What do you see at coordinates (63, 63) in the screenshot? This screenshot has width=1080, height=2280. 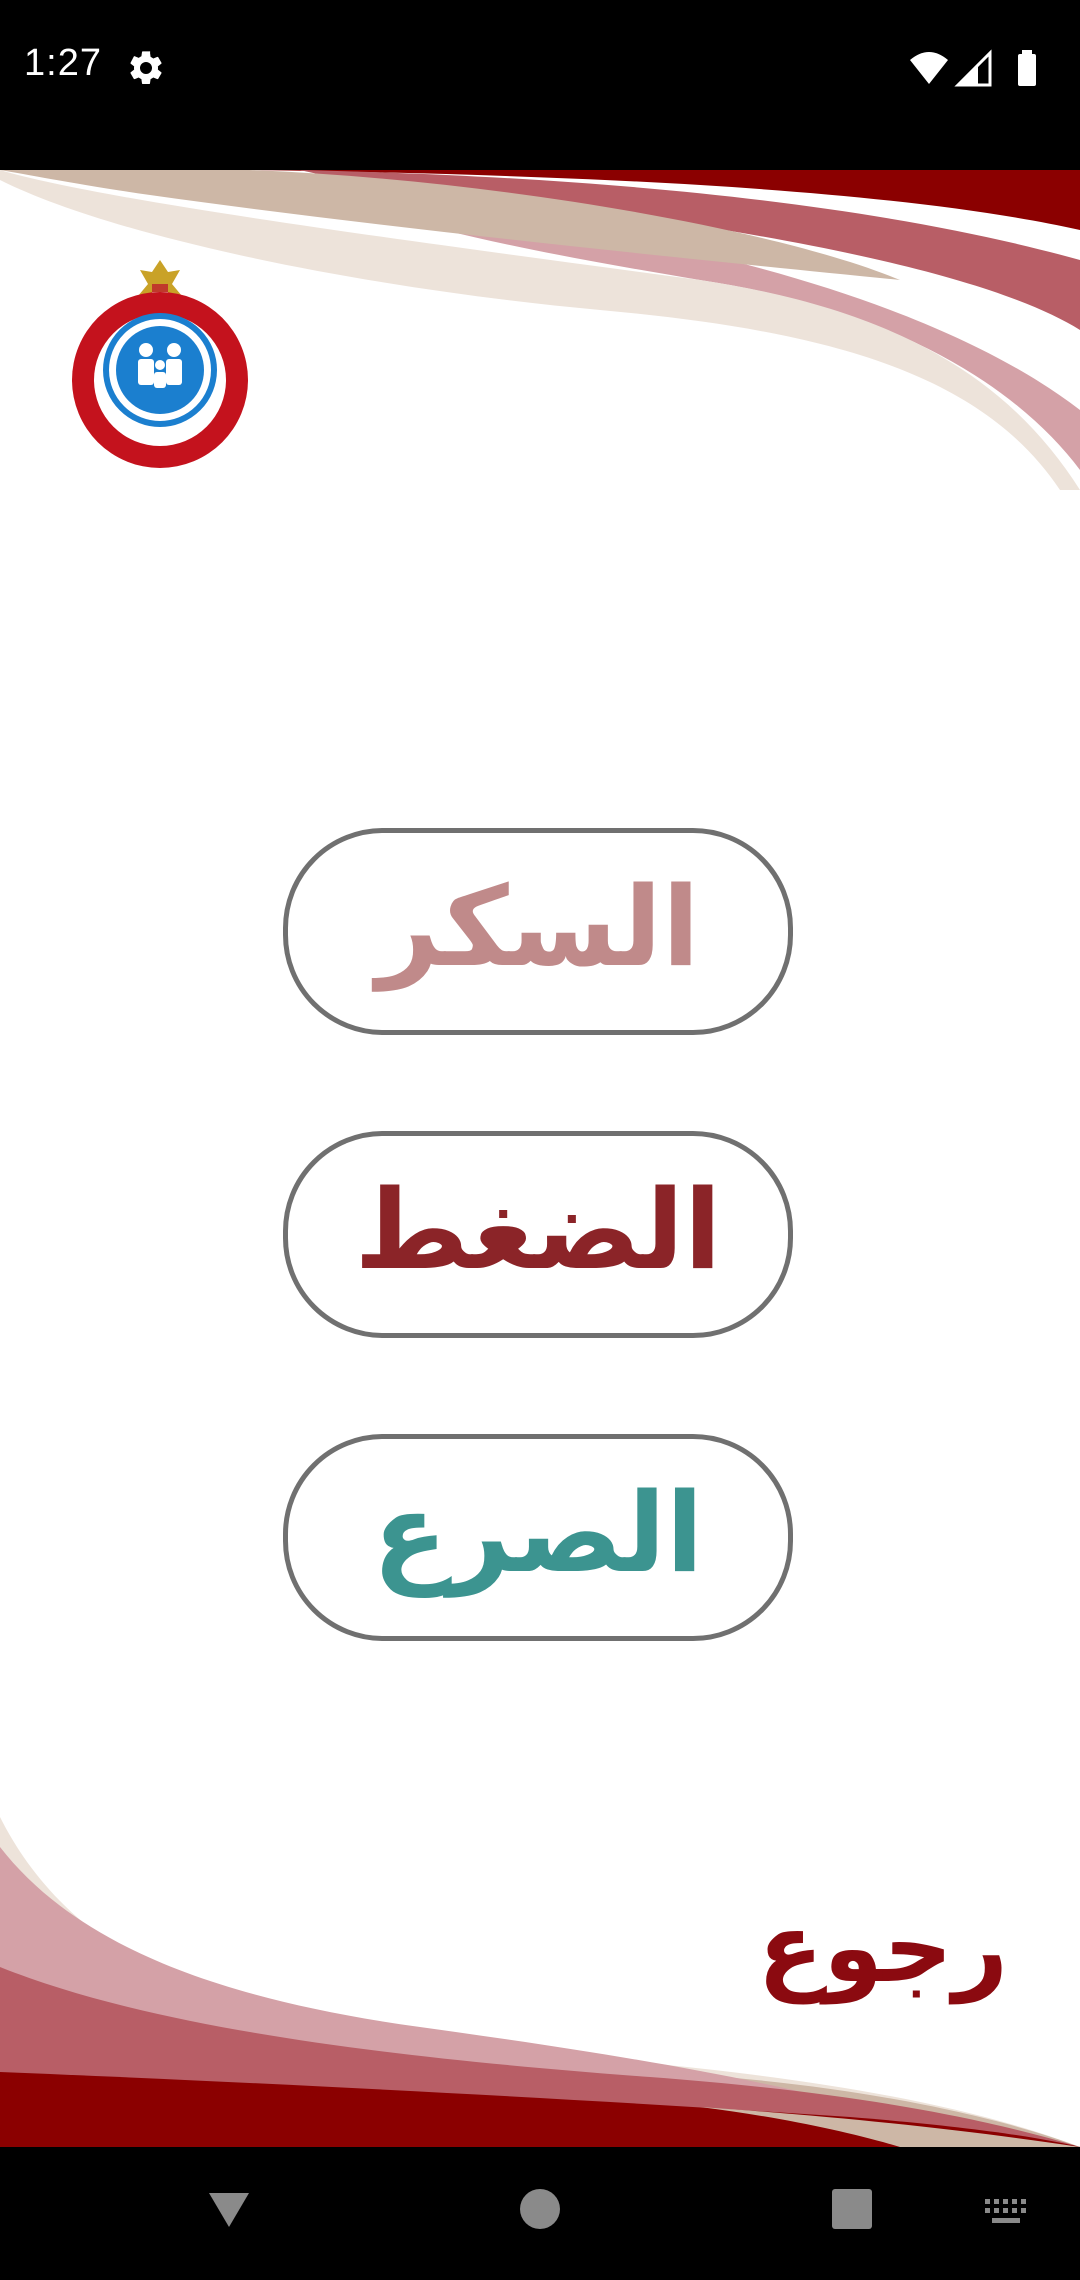 I see `status-time: 1:27` at bounding box center [63, 63].